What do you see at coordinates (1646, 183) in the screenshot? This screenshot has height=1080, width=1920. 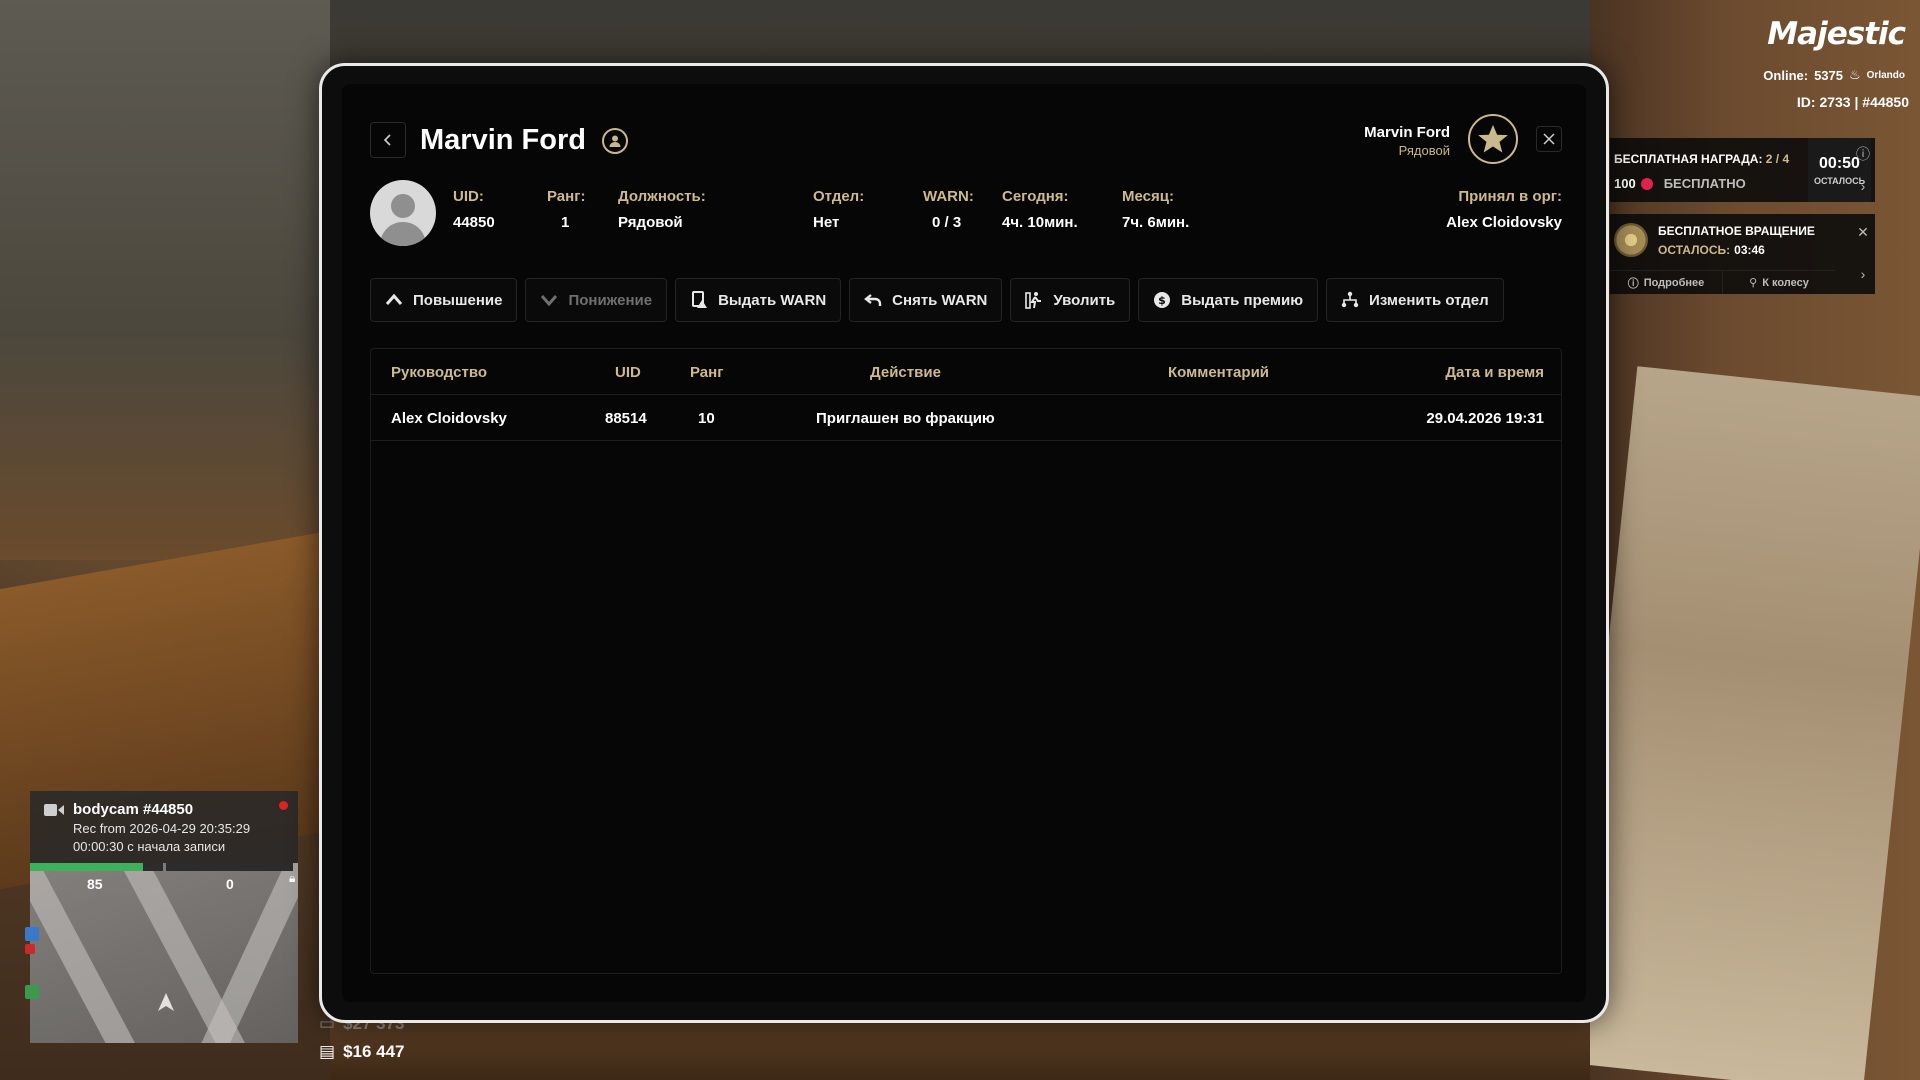 I see `coin-icon` at bounding box center [1646, 183].